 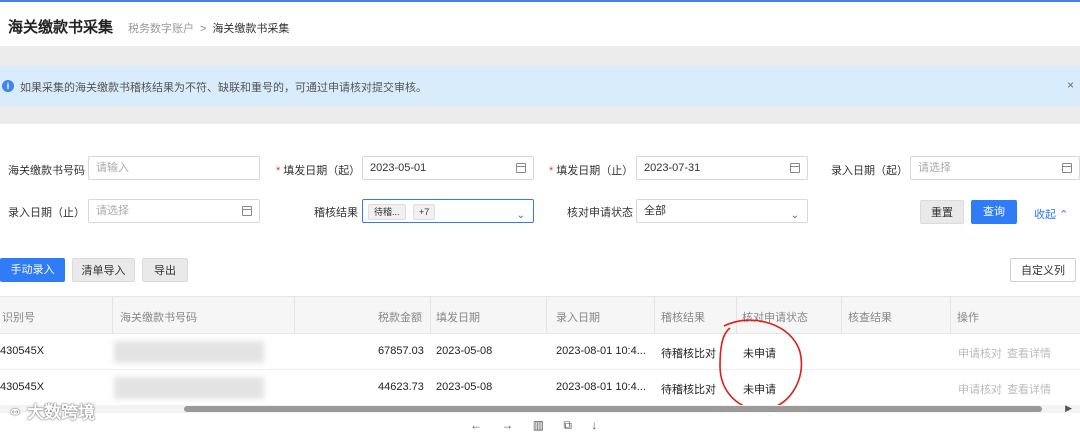 I want to click on collapse-link: 收起 ⌃, so click(x=1051, y=214).